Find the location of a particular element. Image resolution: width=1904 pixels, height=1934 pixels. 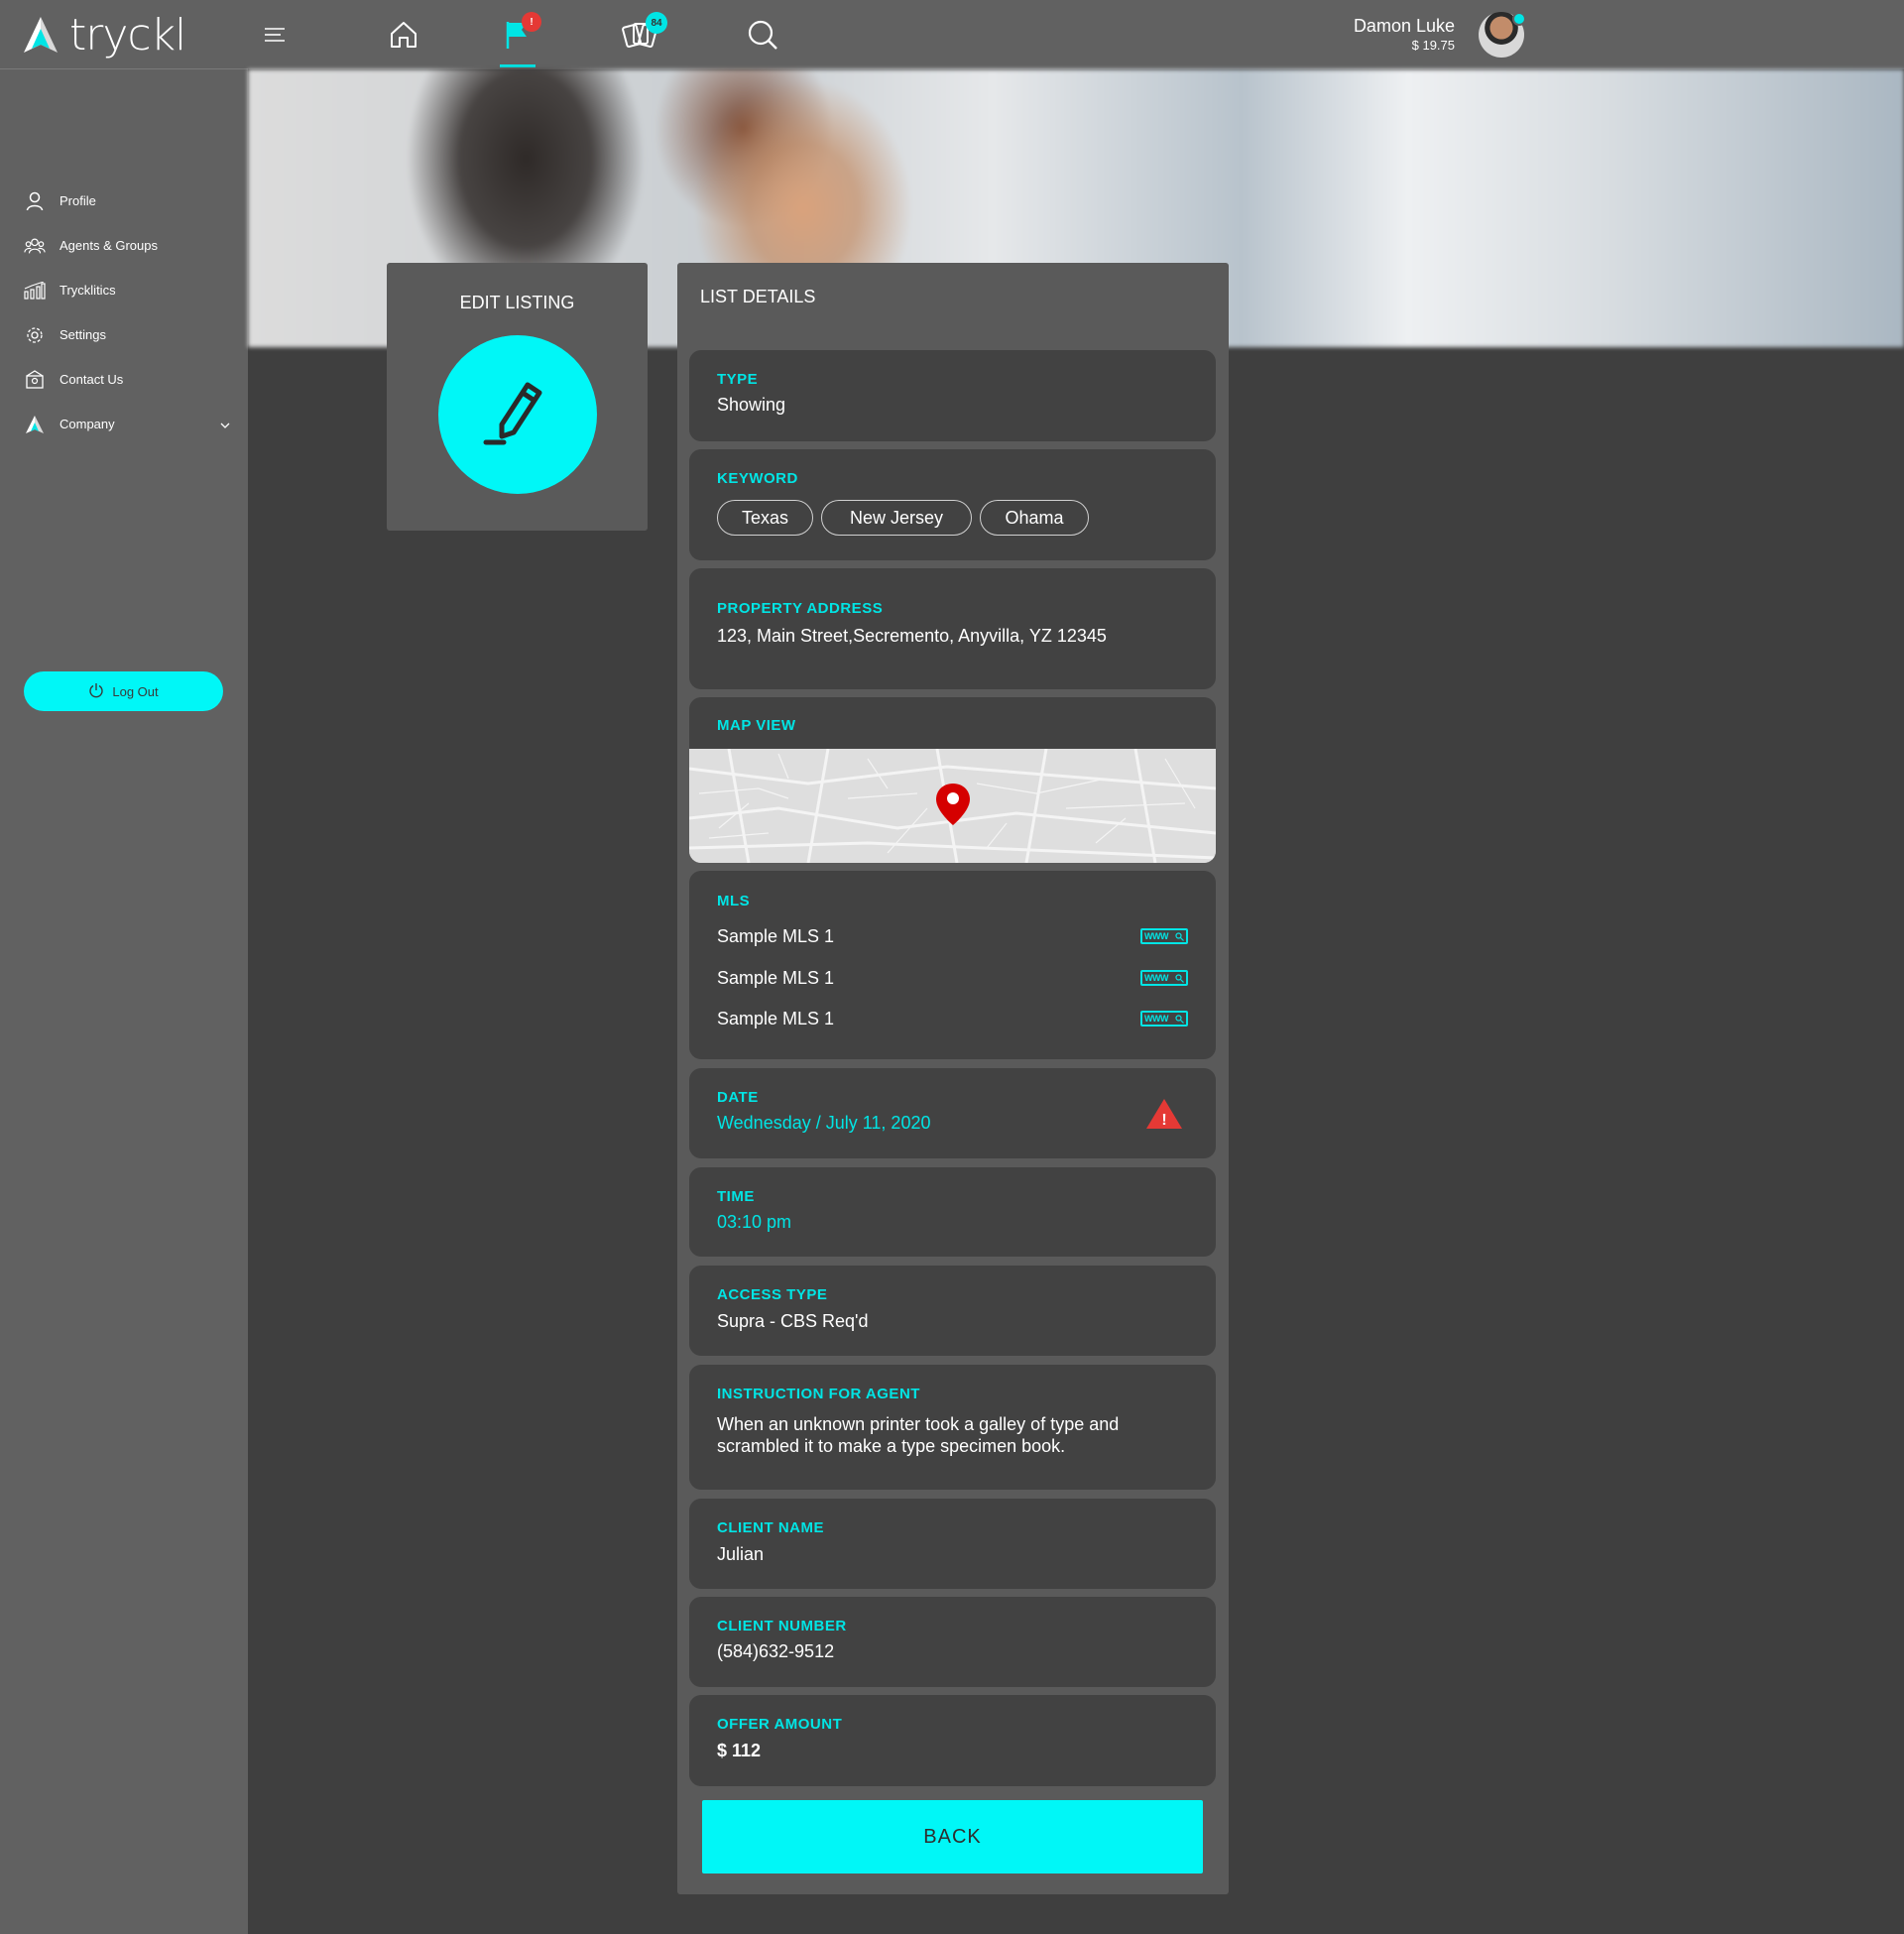

client-number-label: CLIENT NUMBER is located at coordinates (782, 1626).